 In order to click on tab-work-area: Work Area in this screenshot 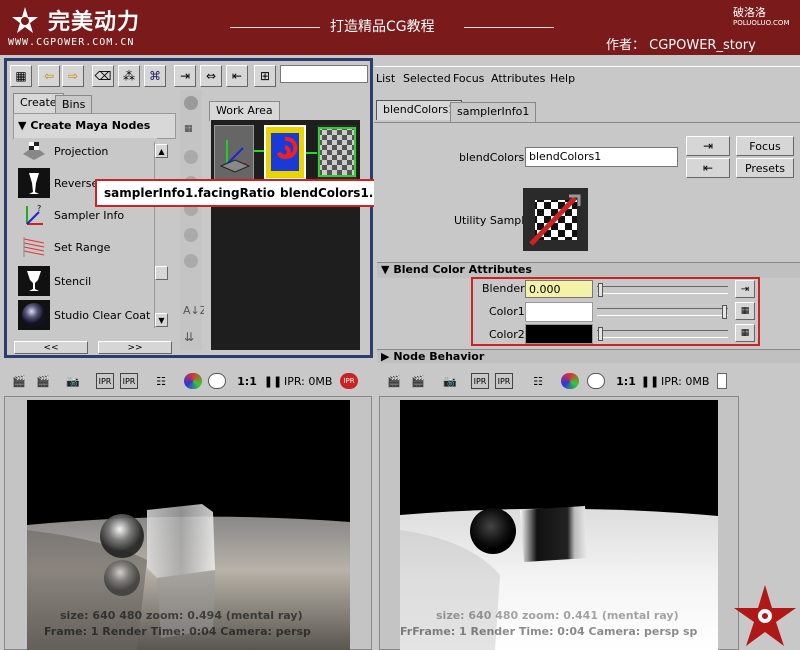, I will do `click(244, 111)`.